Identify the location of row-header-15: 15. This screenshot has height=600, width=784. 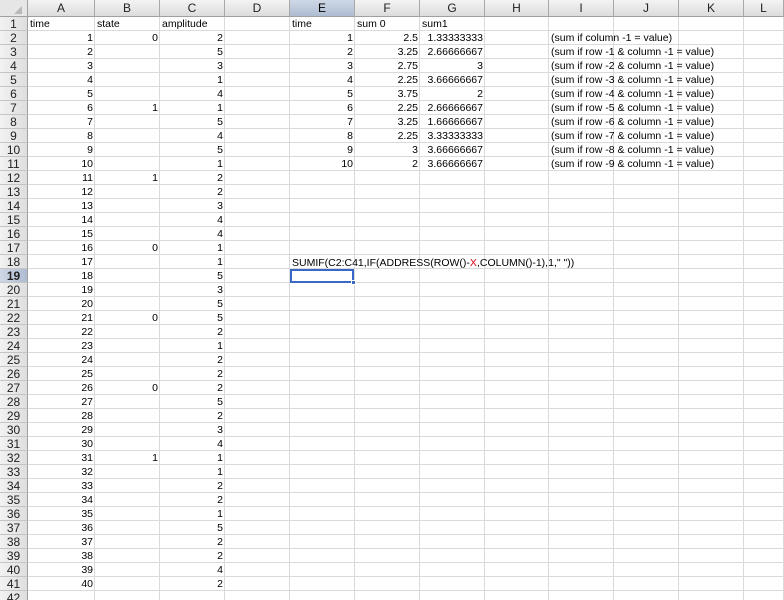
(14, 220).